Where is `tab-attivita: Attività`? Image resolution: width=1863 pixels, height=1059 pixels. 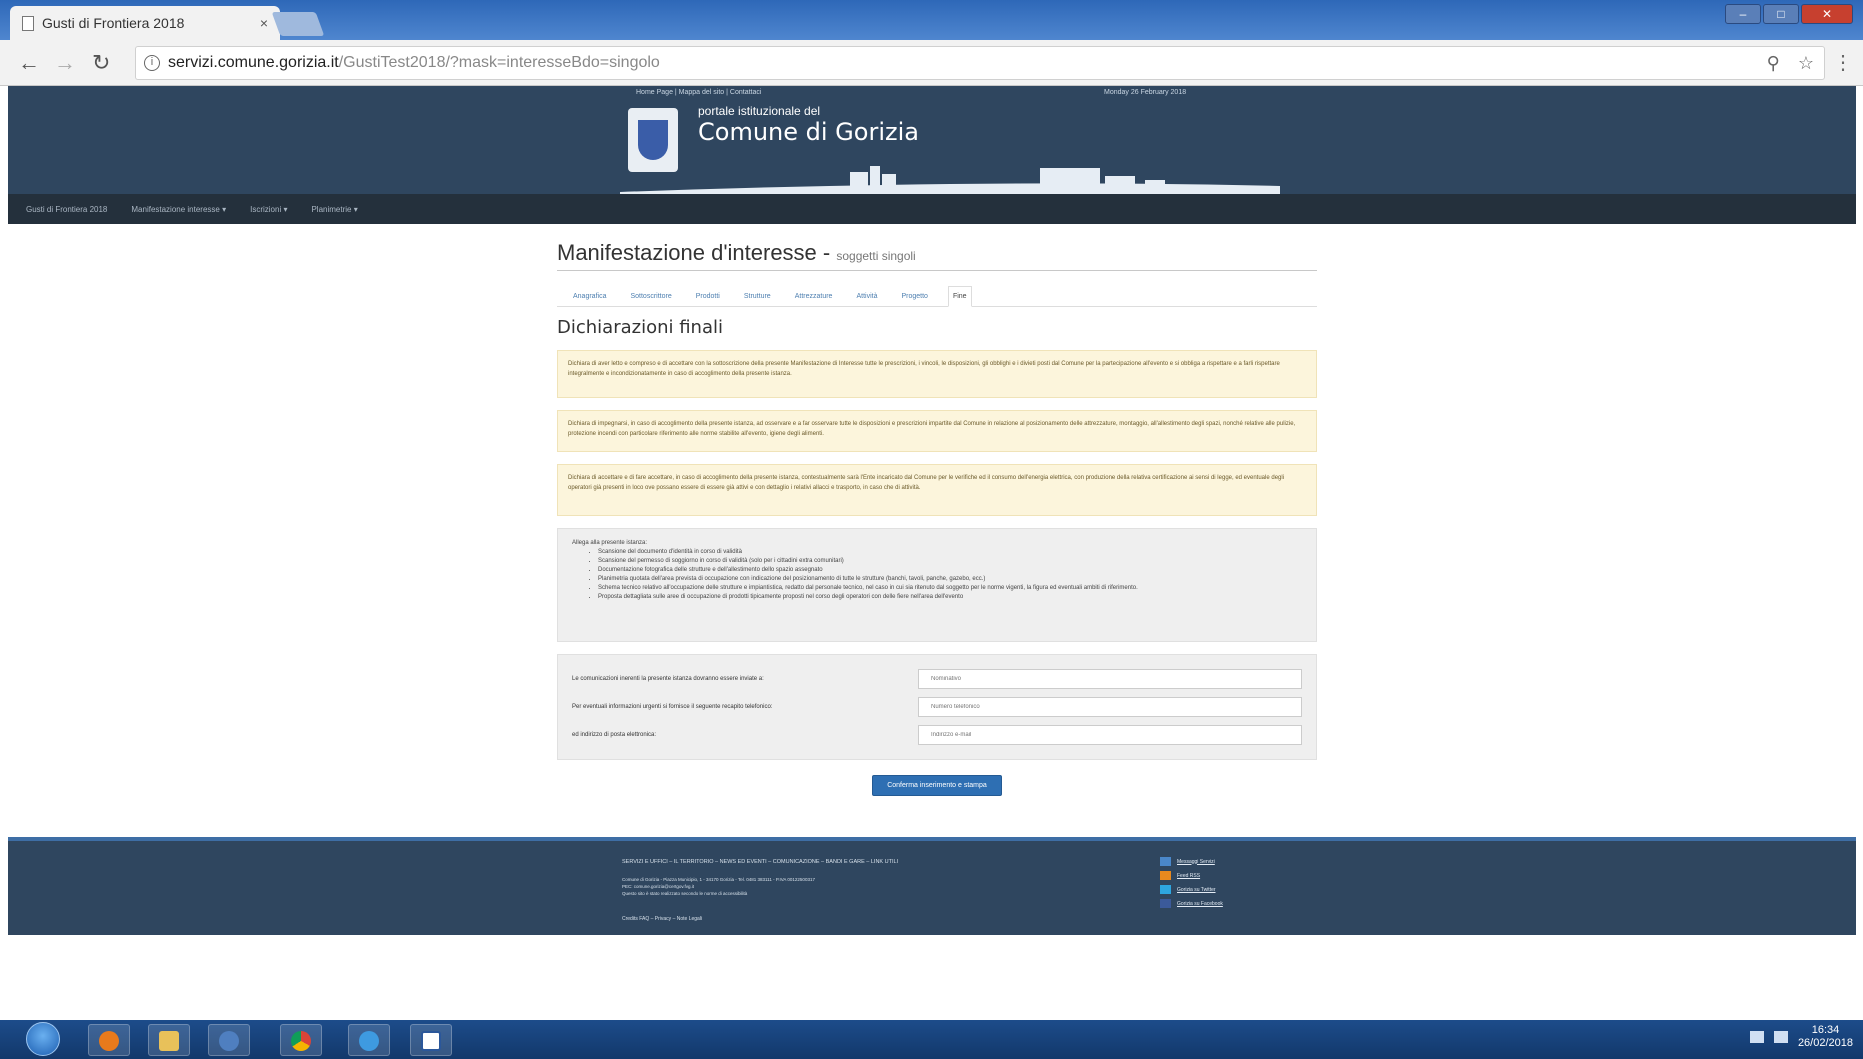
tab-attivita: Attività is located at coordinates (866, 296).